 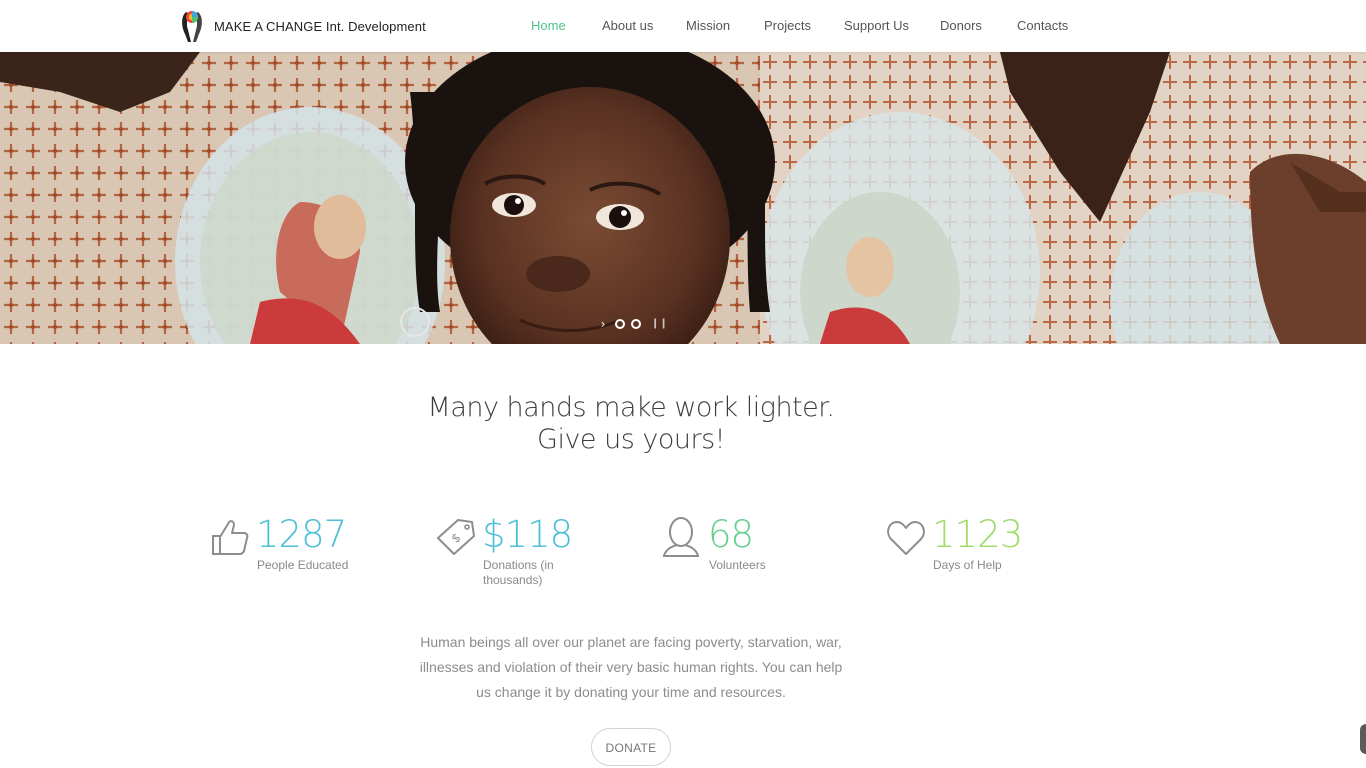 I want to click on stat-label: Days of Help, so click(x=967, y=565).